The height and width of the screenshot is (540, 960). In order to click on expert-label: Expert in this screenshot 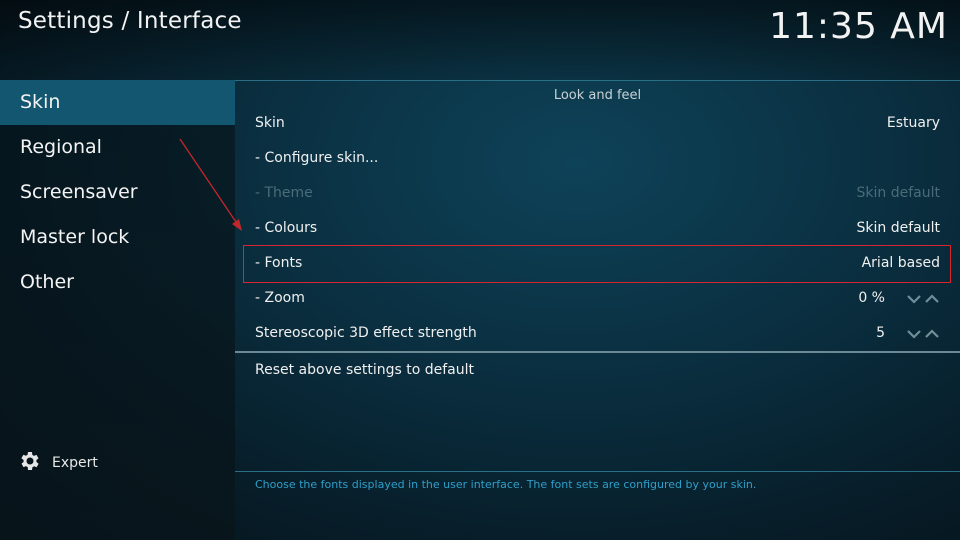, I will do `click(75, 463)`.